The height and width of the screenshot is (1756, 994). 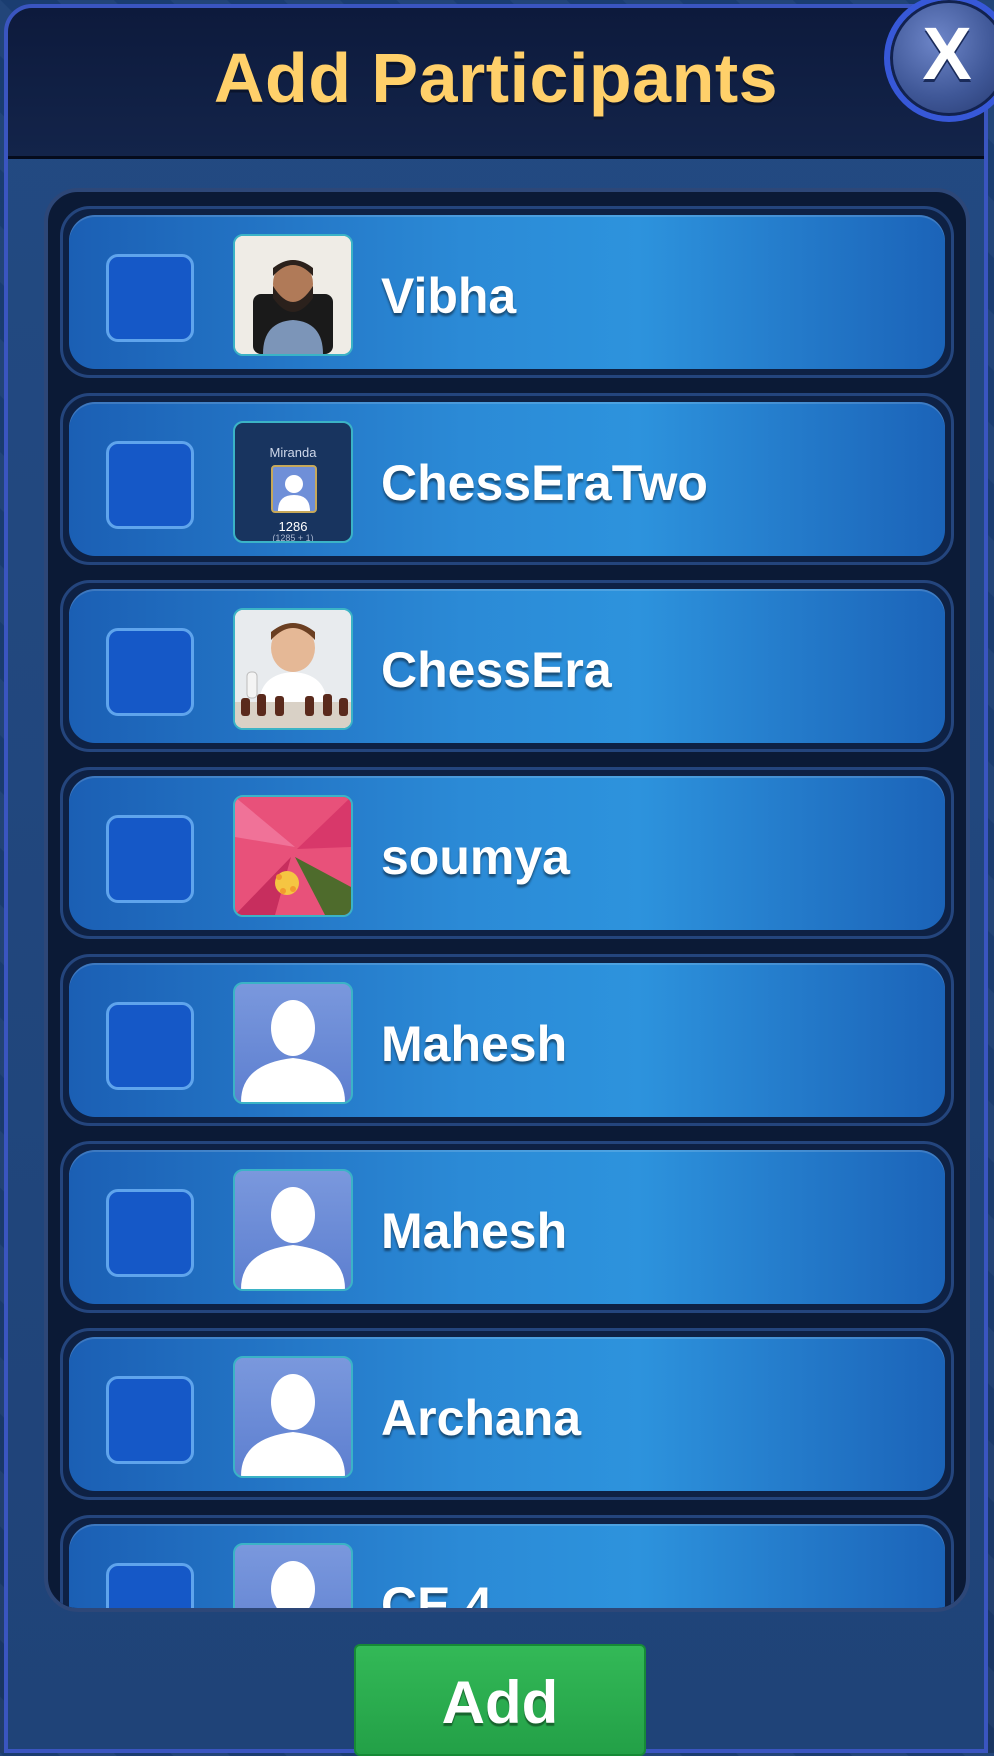 I want to click on participant-name: ChessEra, so click(x=496, y=670).